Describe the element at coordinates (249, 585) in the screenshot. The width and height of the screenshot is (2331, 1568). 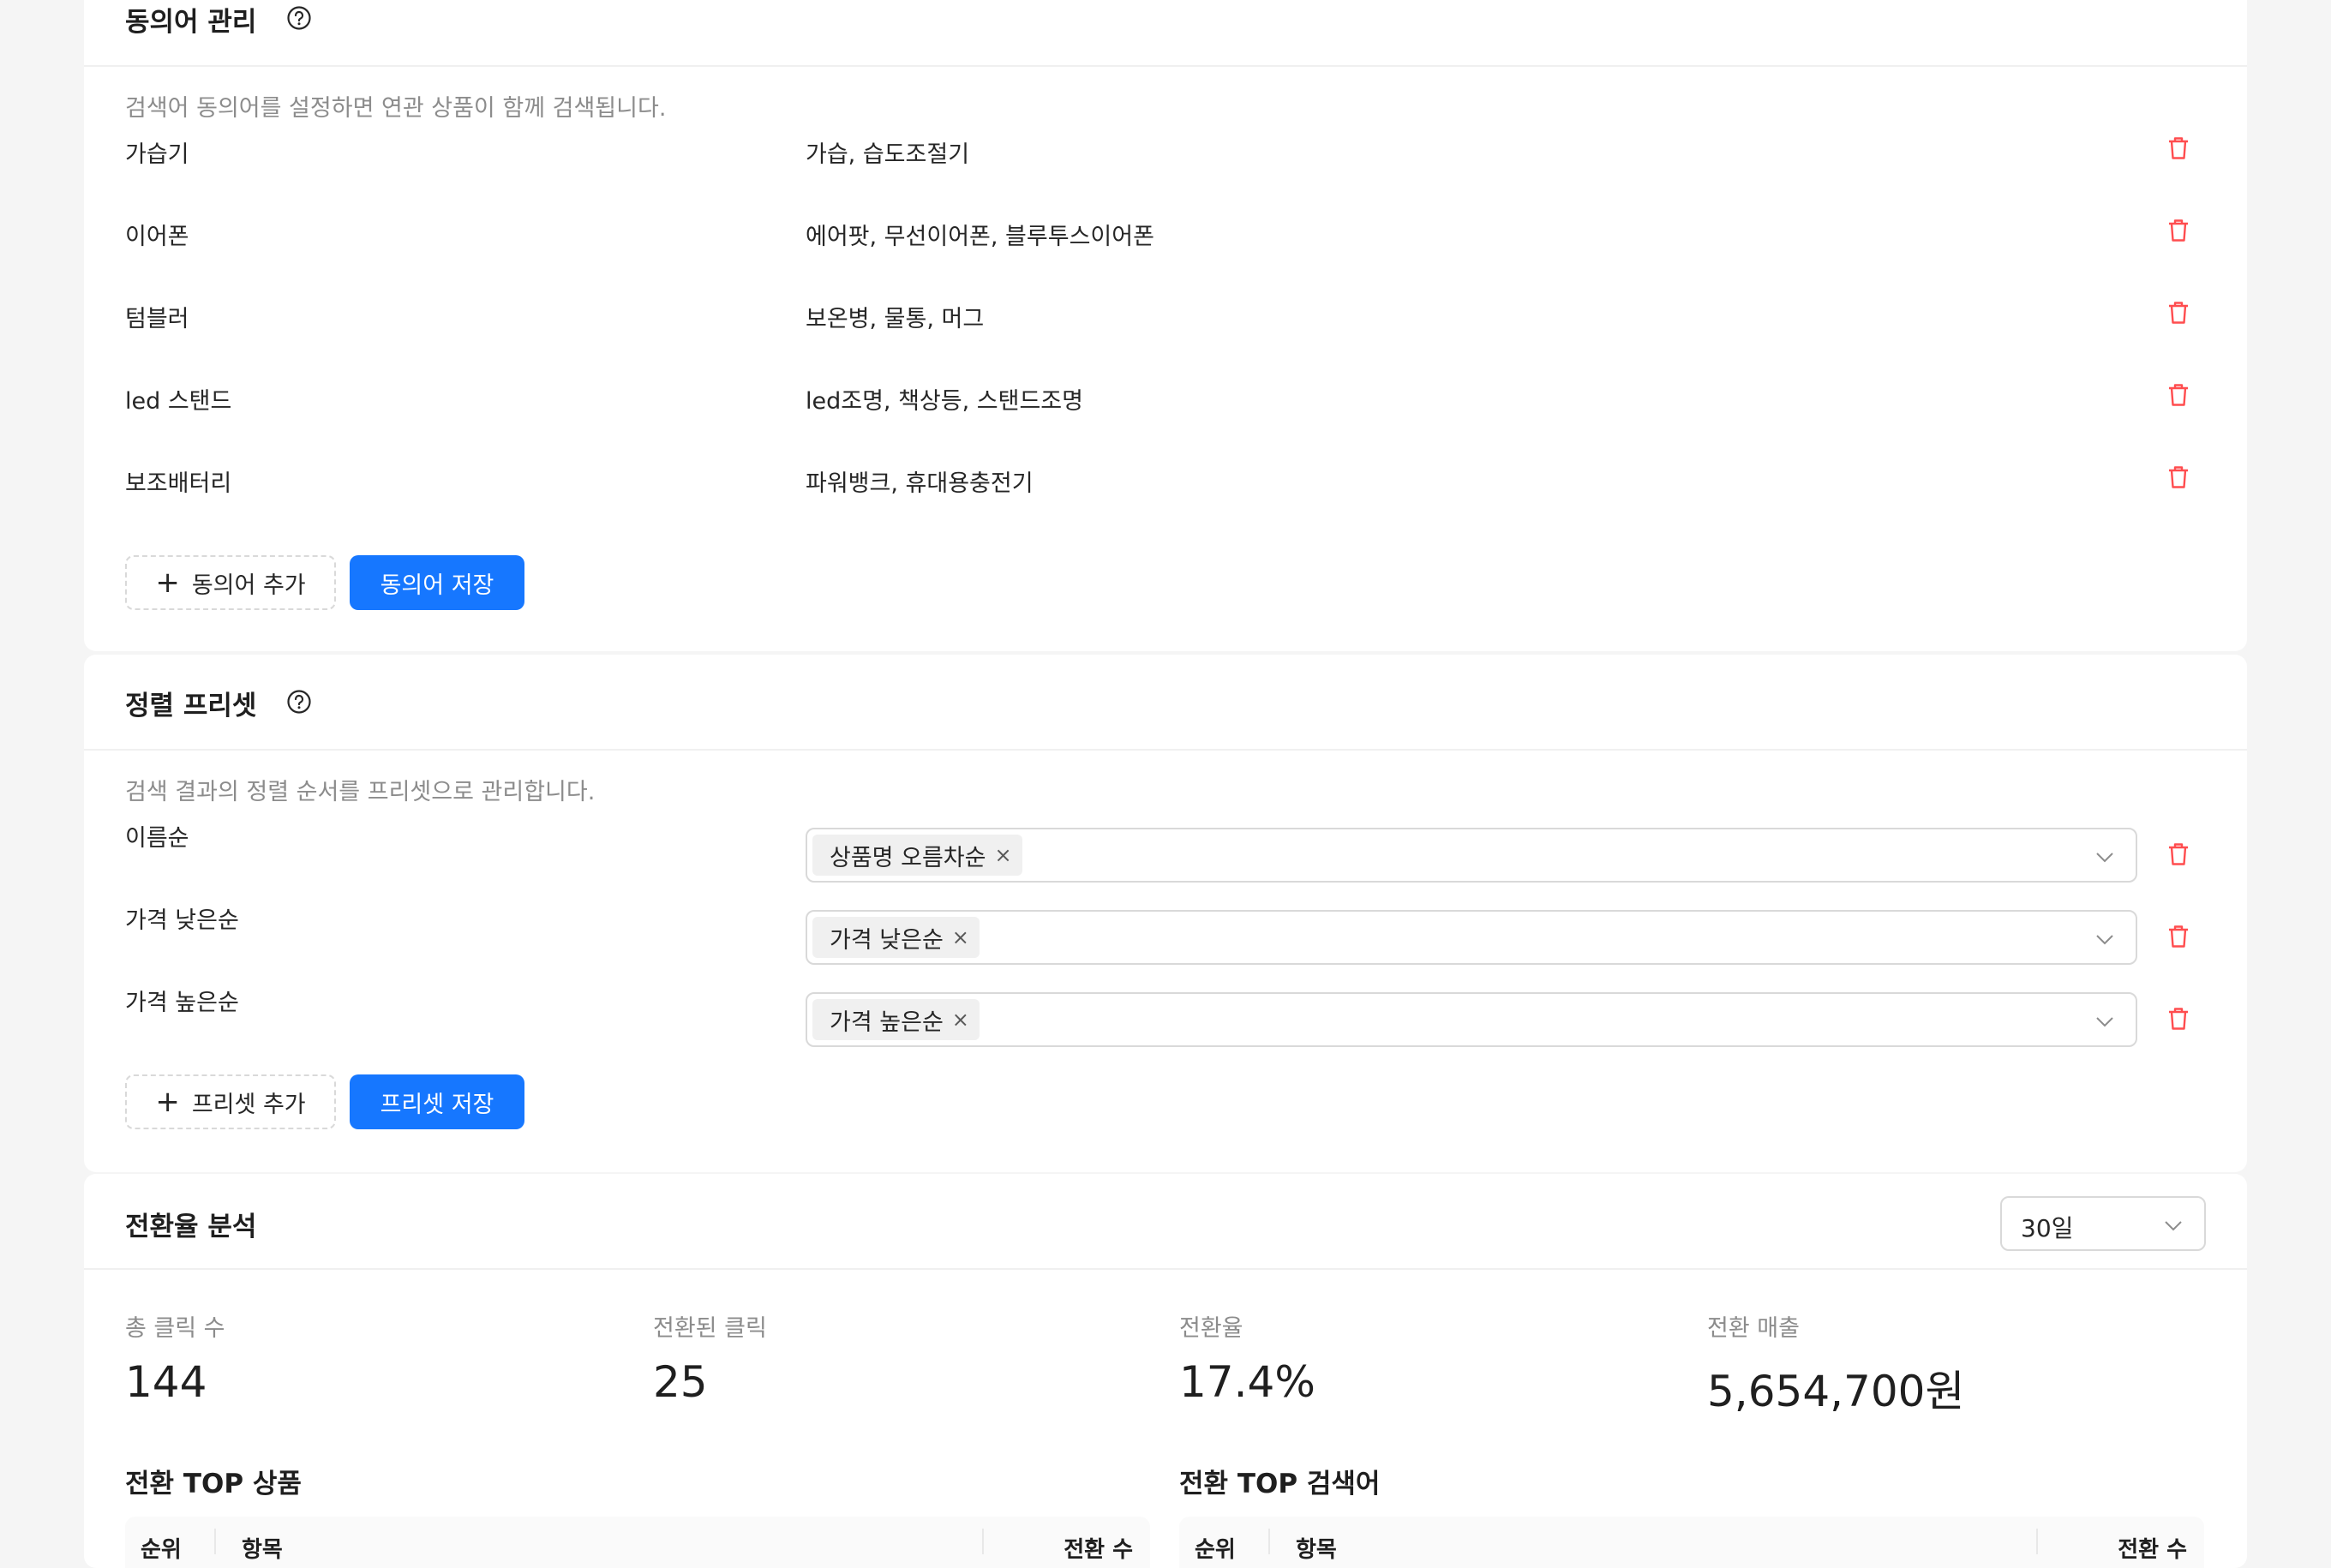
I see `add-synonym-label: 동의어 추가` at that location.